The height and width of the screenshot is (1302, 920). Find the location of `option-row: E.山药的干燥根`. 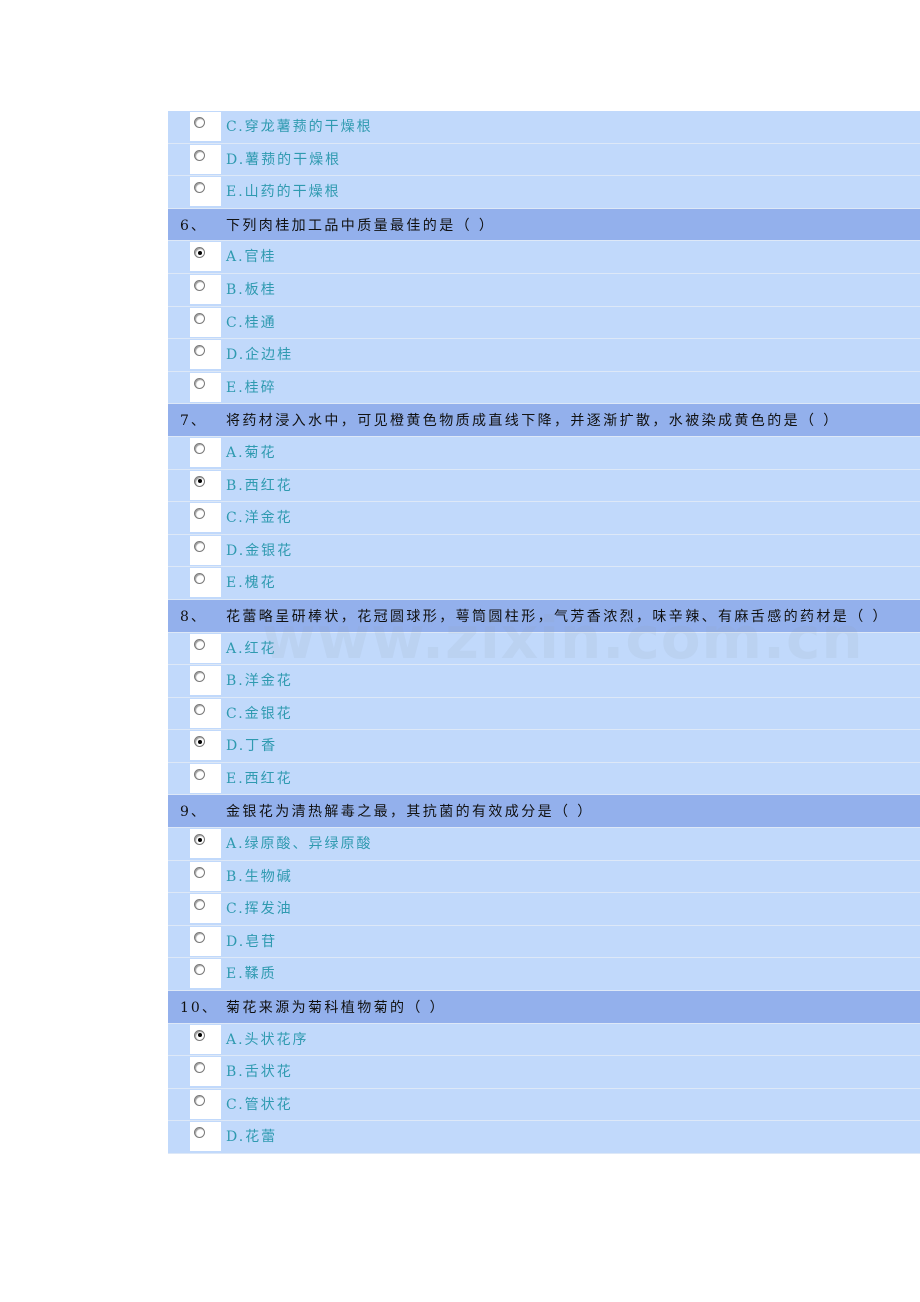

option-row: E.山药的干燥根 is located at coordinates (544, 192).